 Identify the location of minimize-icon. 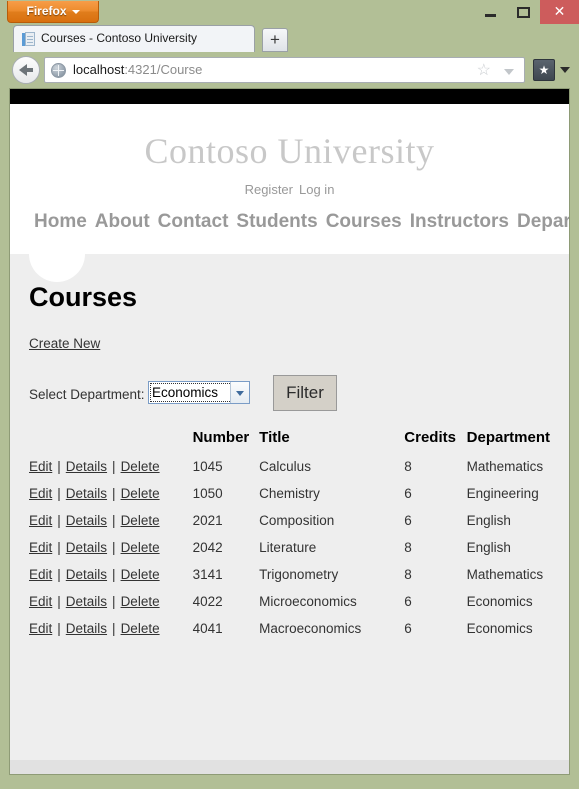
(490, 15).